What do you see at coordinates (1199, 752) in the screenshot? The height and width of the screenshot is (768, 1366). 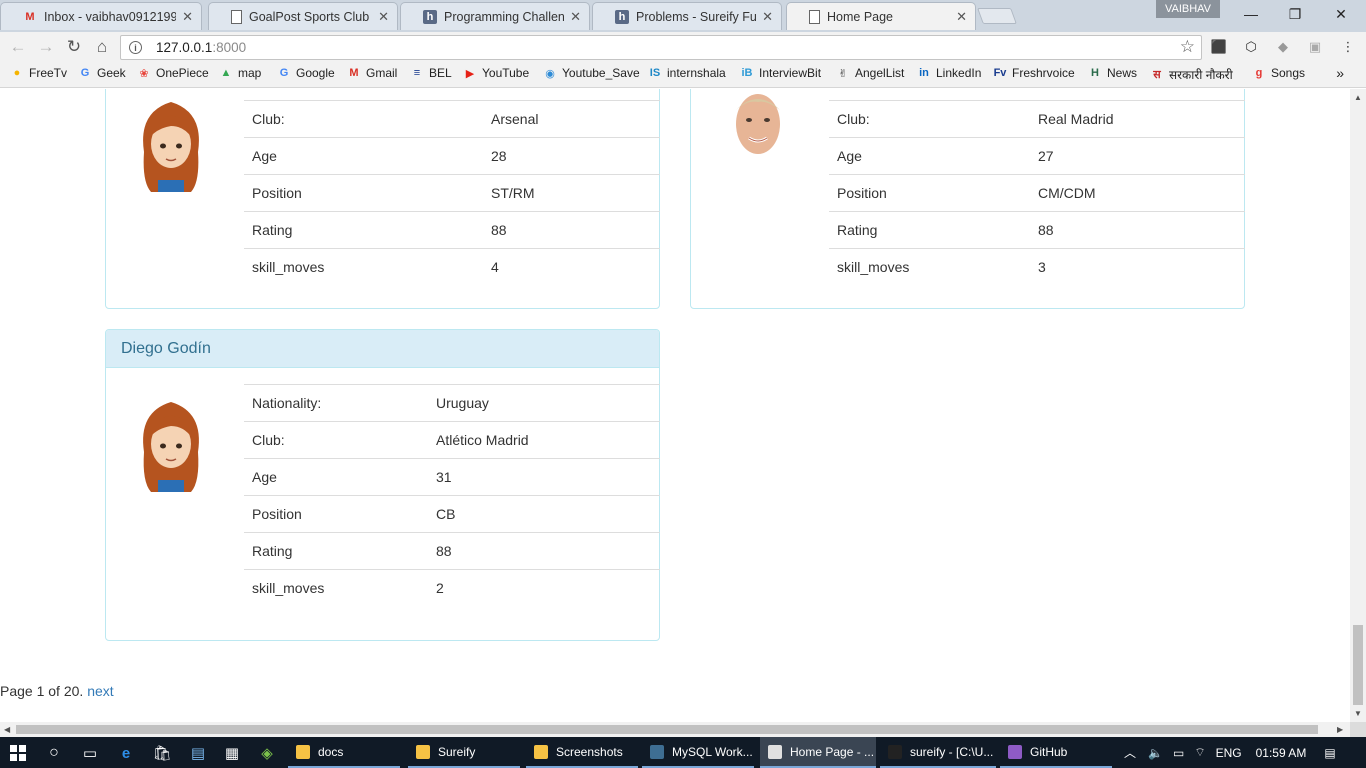 I see `wifi-icon: ⌔` at bounding box center [1199, 752].